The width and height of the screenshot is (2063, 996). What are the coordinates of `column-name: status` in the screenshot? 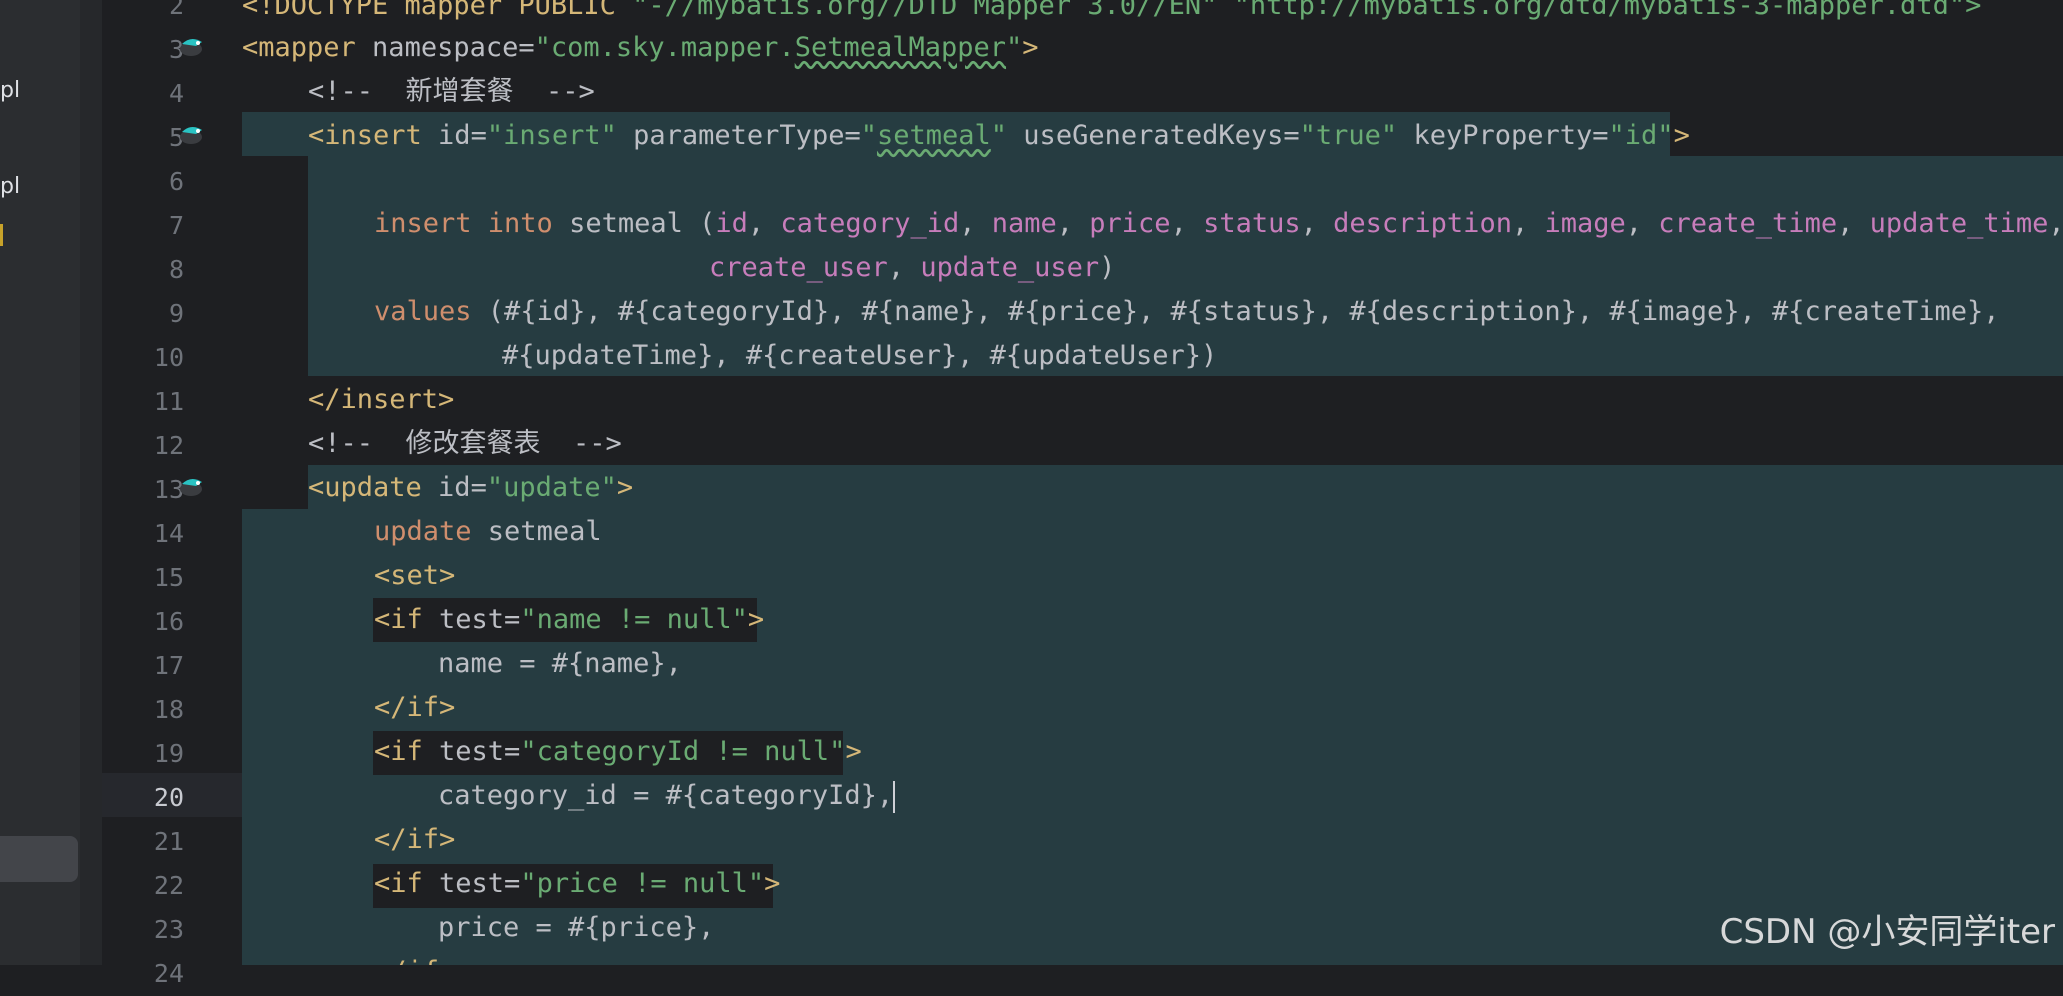 It's located at (1252, 223).